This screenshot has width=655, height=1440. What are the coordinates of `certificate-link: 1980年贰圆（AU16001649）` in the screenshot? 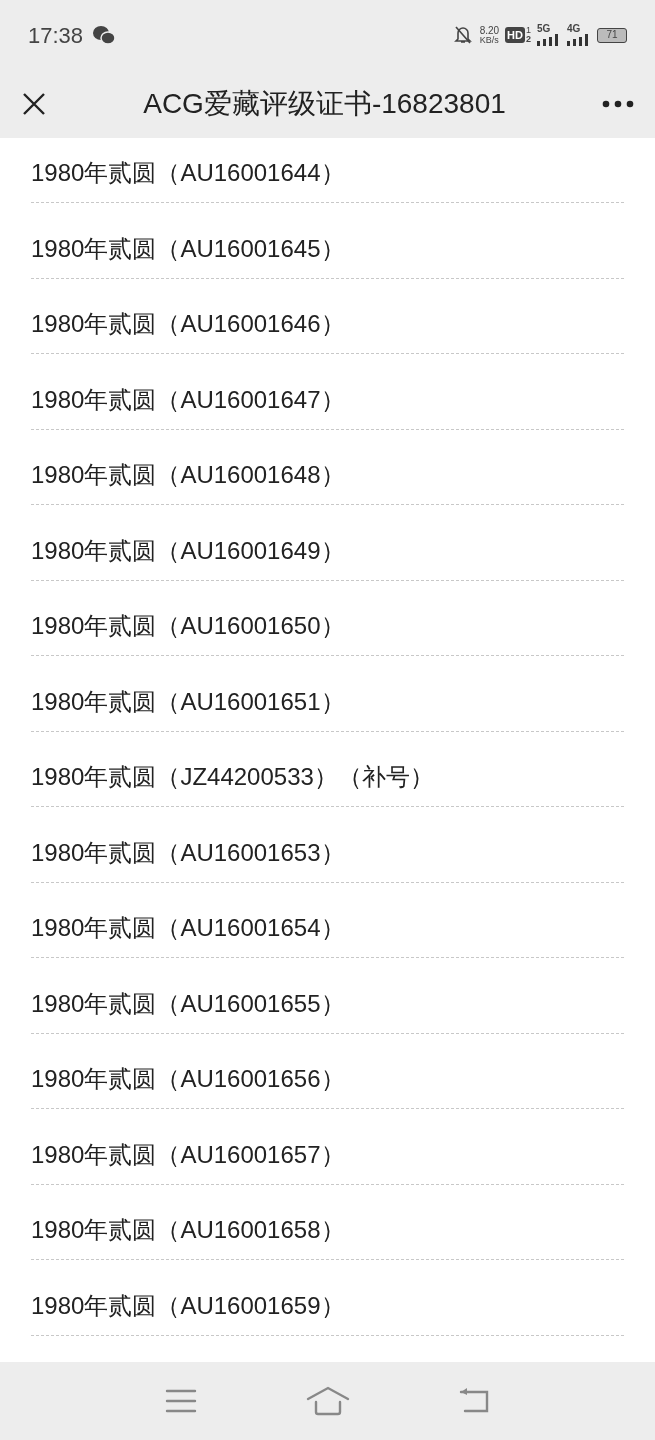 It's located at (327, 550).